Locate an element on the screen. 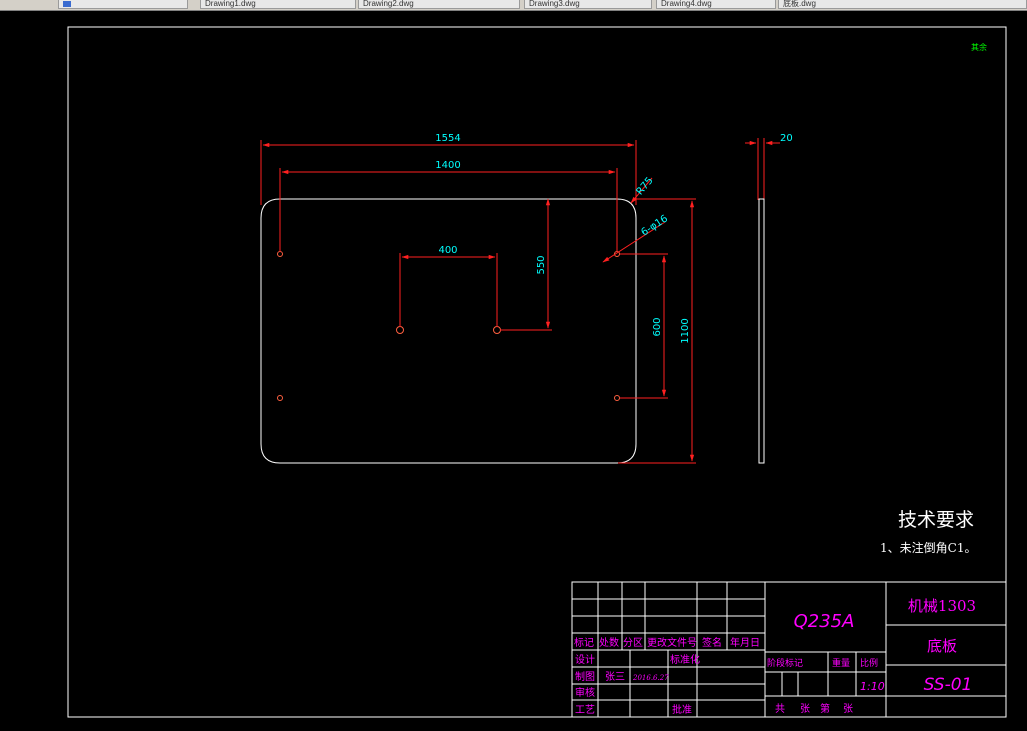  tb-designer-label: 设计 is located at coordinates (585, 659).